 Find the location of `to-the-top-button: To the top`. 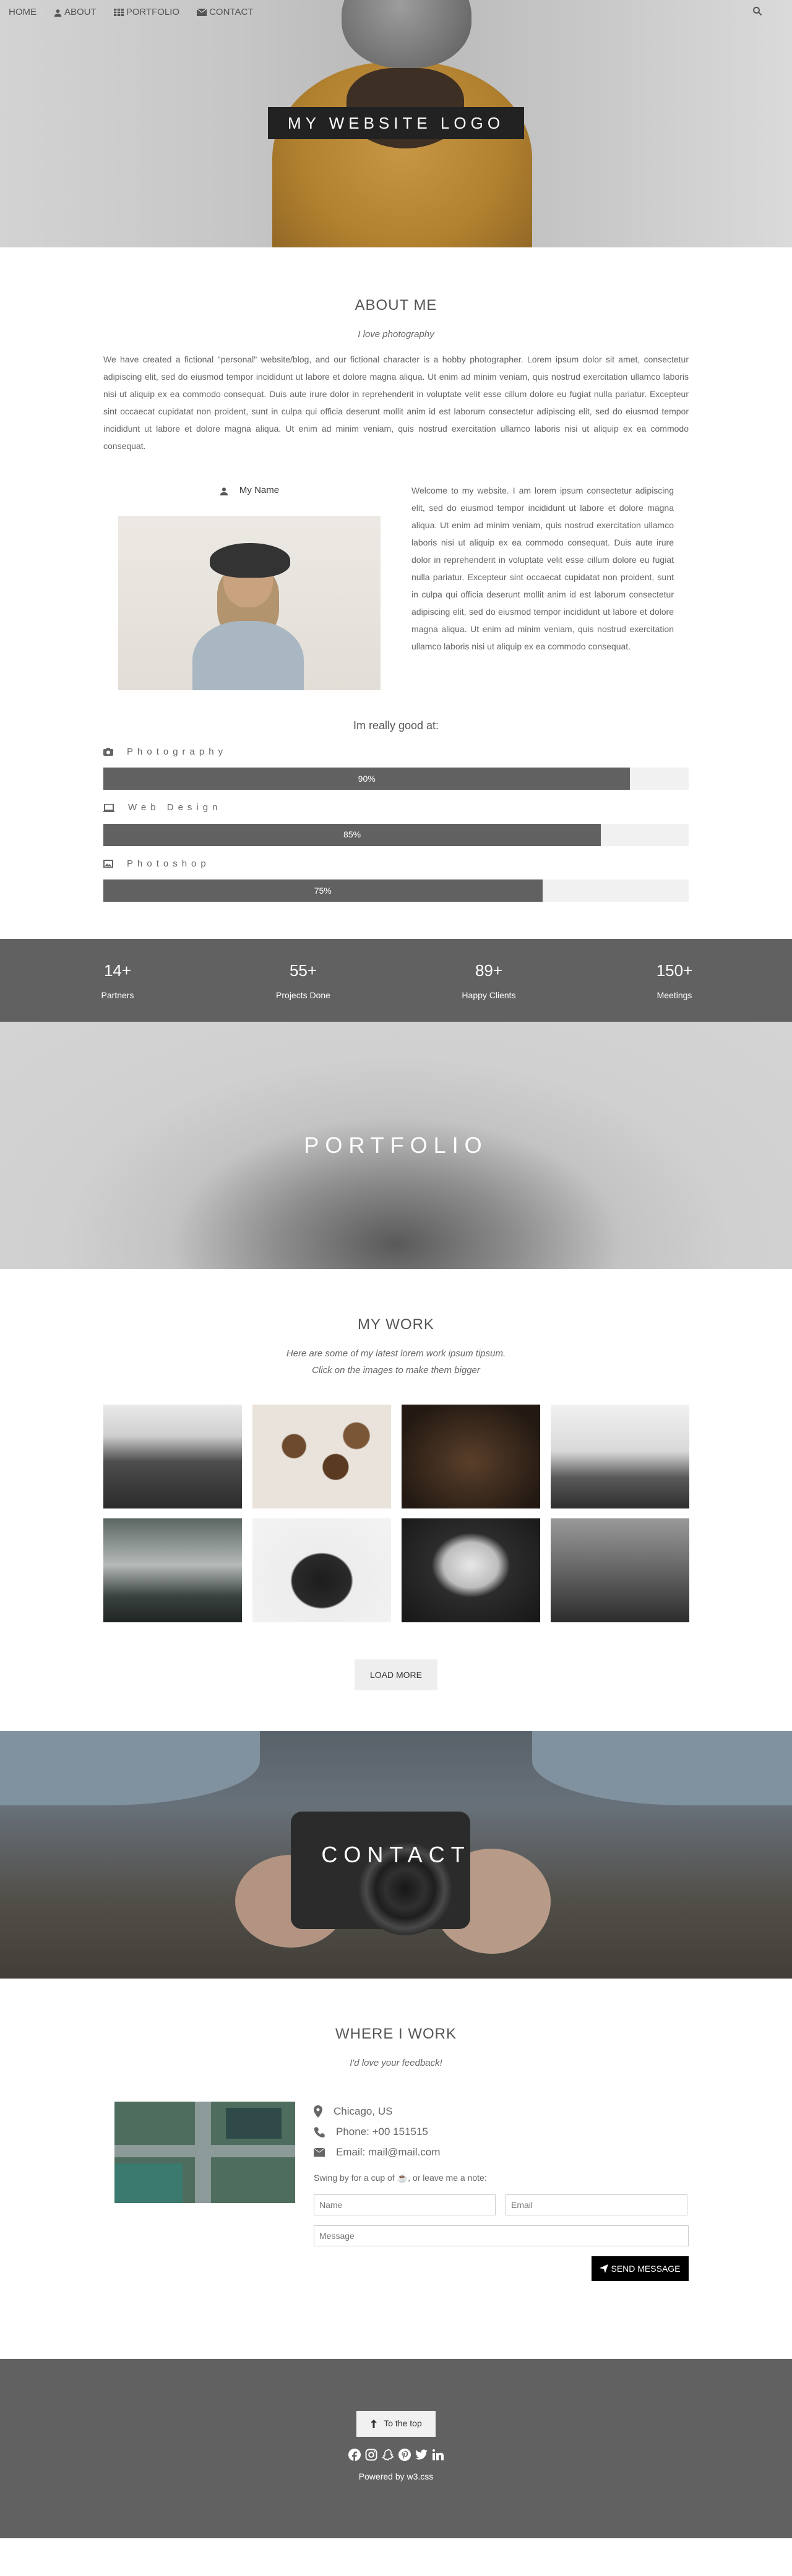

to-the-top-button: To the top is located at coordinates (396, 2423).